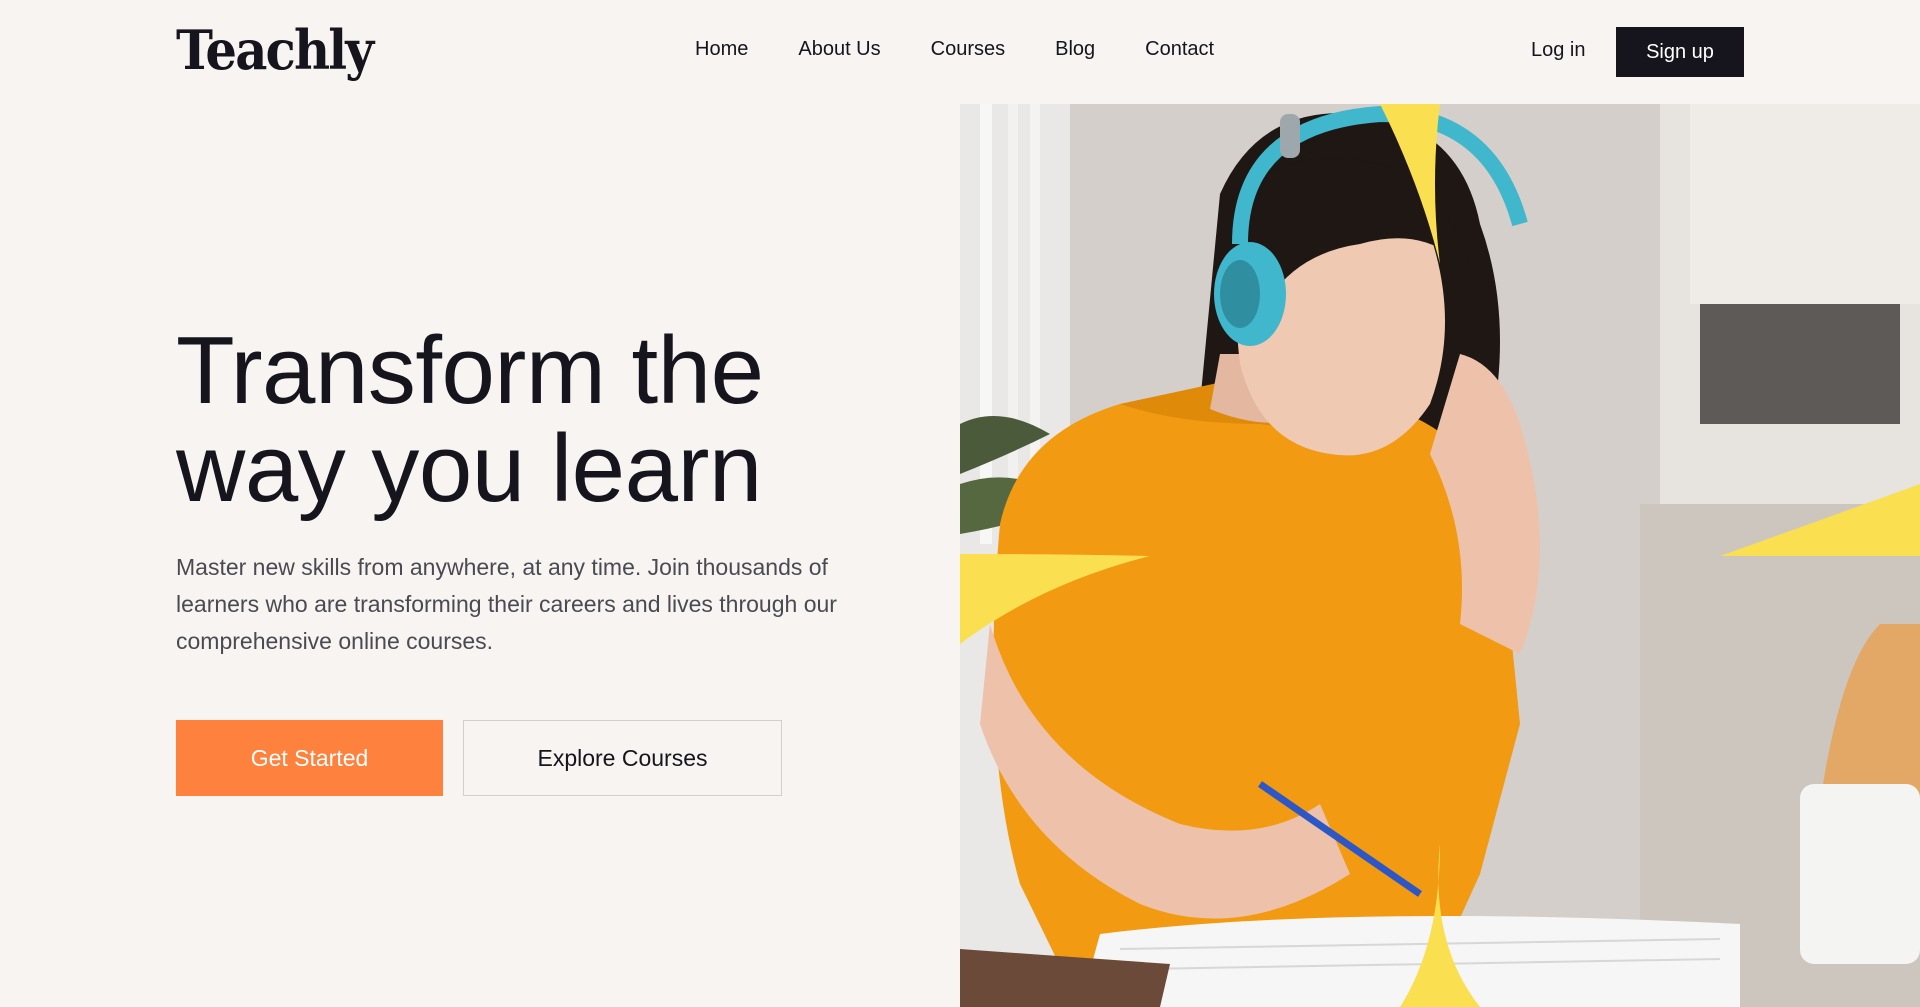 This screenshot has width=1920, height=1007. Describe the element at coordinates (839, 49) in the screenshot. I see `nav-about-us: About Us` at that location.